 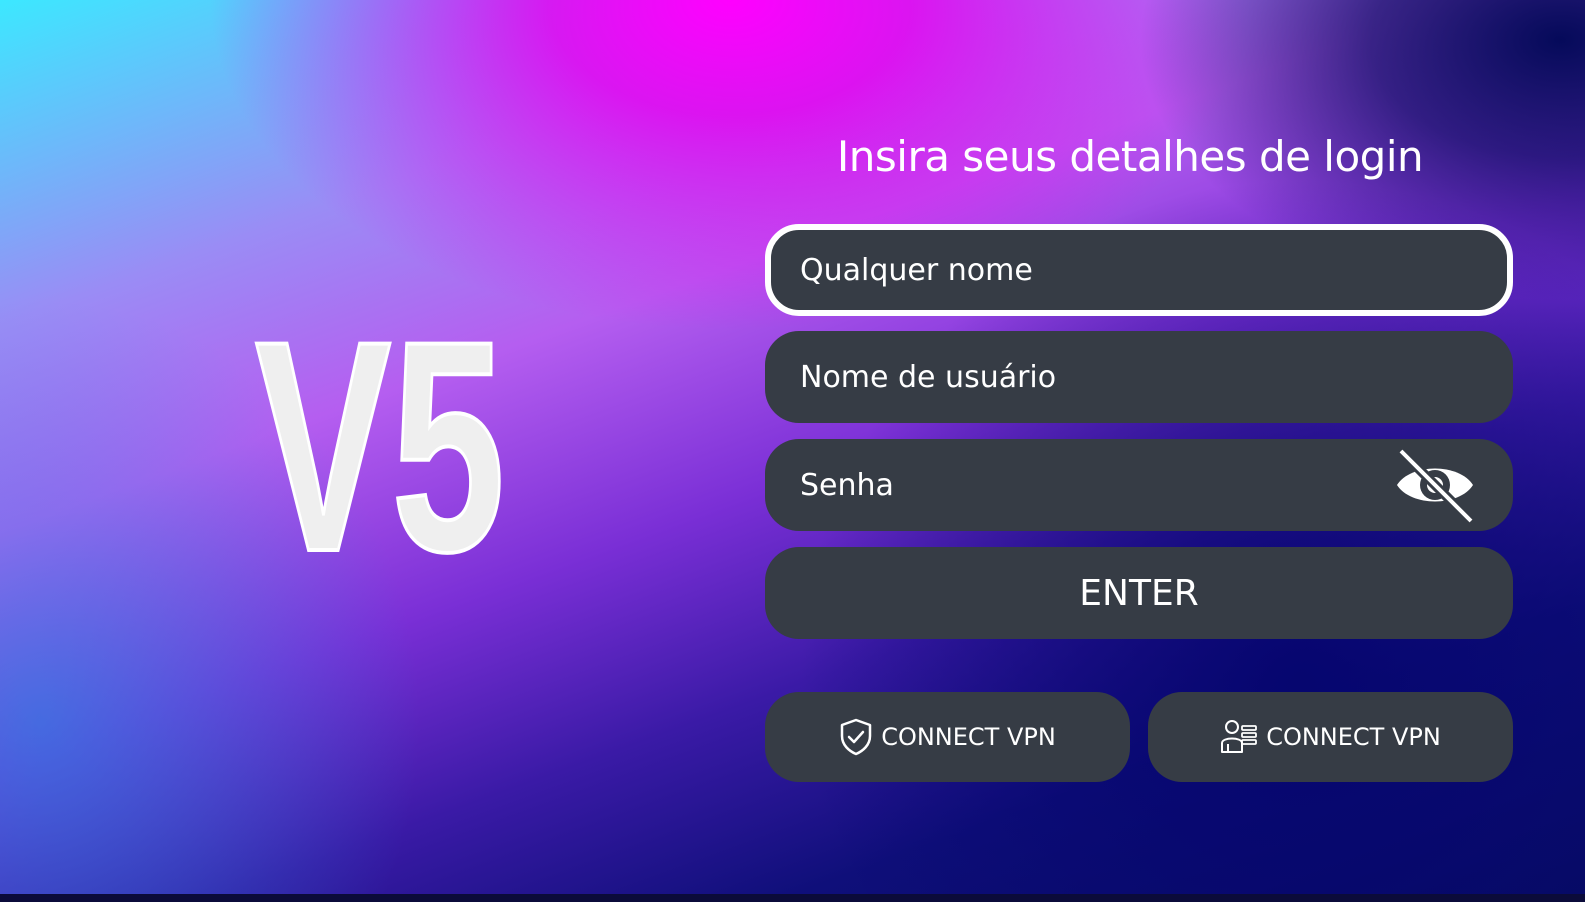 What do you see at coordinates (928, 377) in the screenshot?
I see `username-placeholder: Nome de usuário` at bounding box center [928, 377].